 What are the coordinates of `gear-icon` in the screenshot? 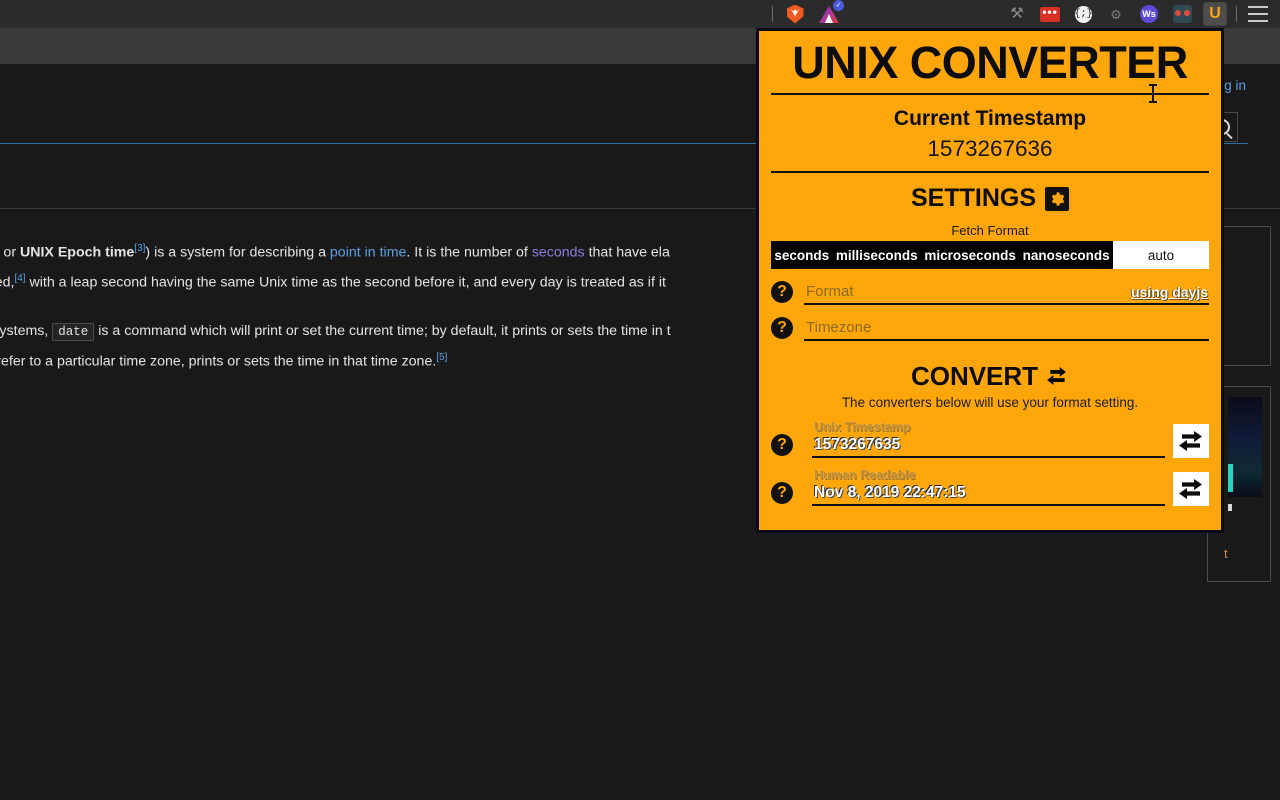 It's located at (1057, 198).